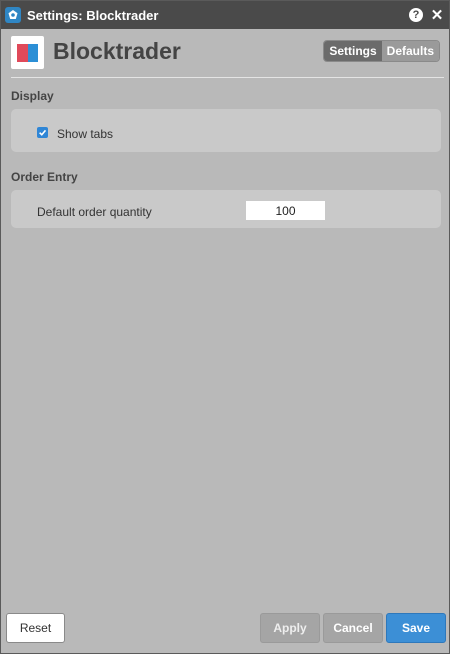  What do you see at coordinates (353, 51) in the screenshot?
I see `tab-settings: Settings` at bounding box center [353, 51].